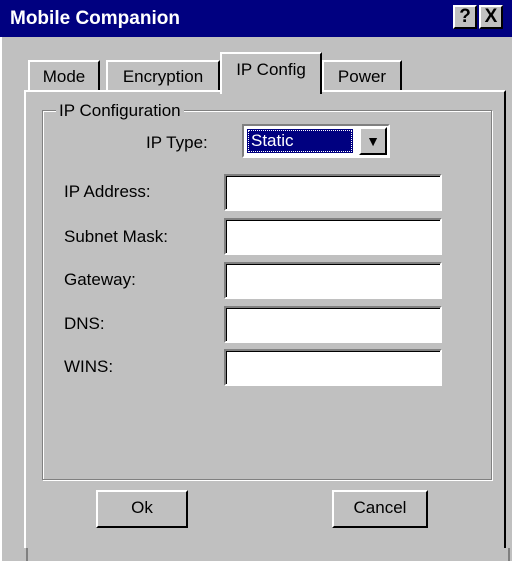 The width and height of the screenshot is (512, 561). I want to click on tab-power-label: Power, so click(362, 76).